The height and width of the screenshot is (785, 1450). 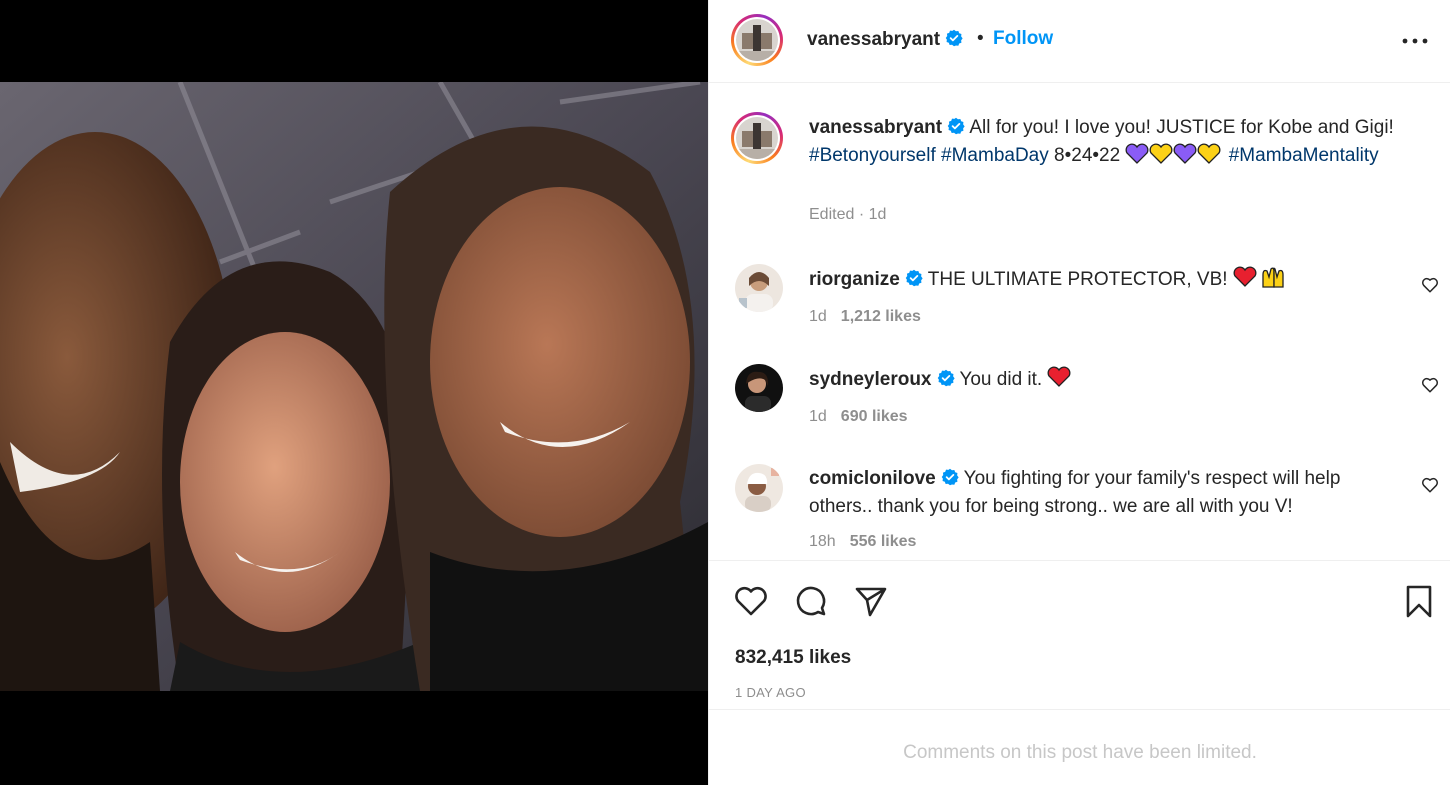 I want to click on commenter-username-link: riorganize, so click(x=854, y=279).